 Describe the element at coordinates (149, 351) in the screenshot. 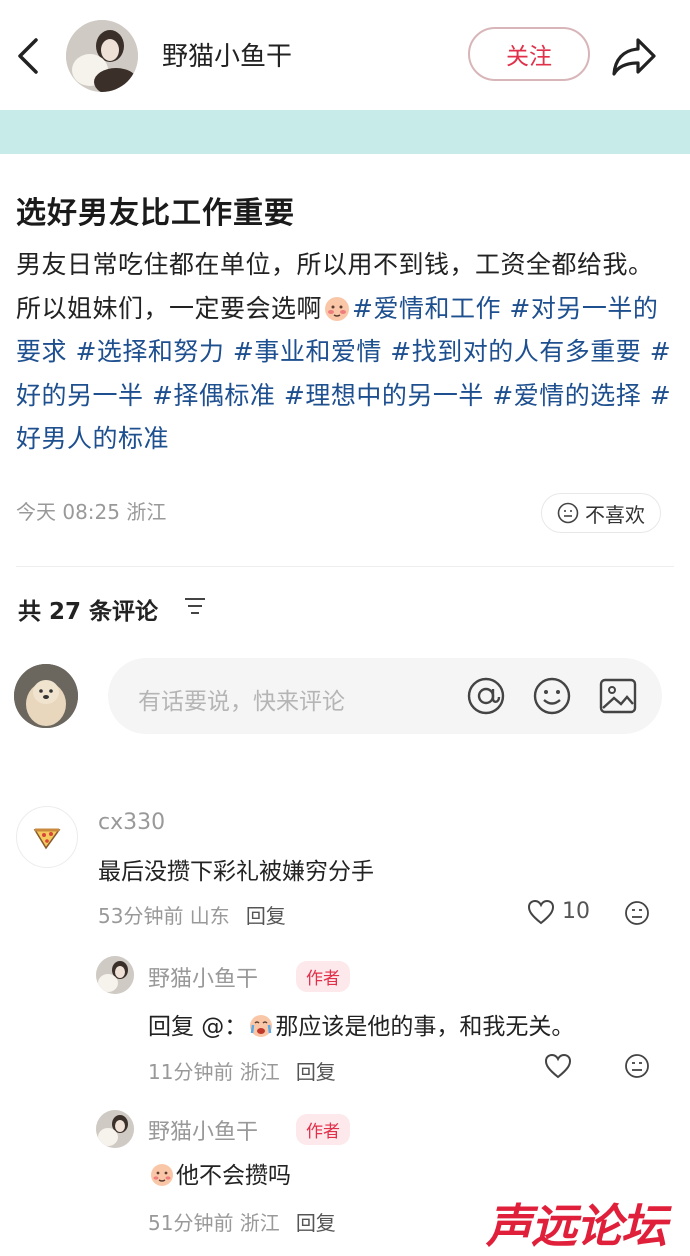

I see `hashtag-link: #选择和努力` at that location.